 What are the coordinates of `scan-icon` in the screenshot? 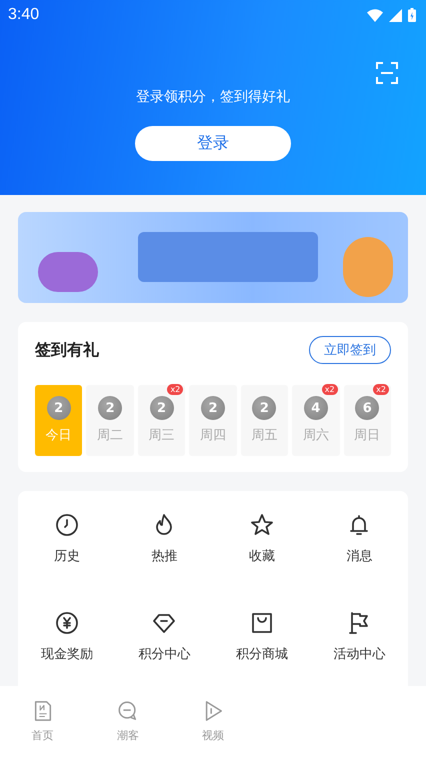 It's located at (387, 73).